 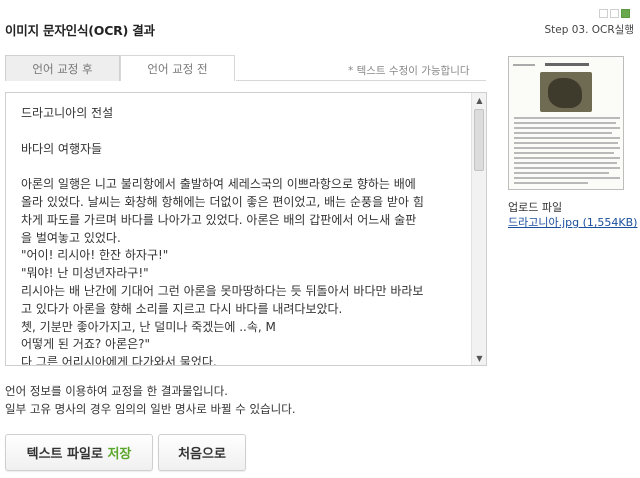 I want to click on text-line: 쳇, 기분만 좋아가지고, 난 덜미나 죽겠는에 ..속, M, so click(x=148, y=326).